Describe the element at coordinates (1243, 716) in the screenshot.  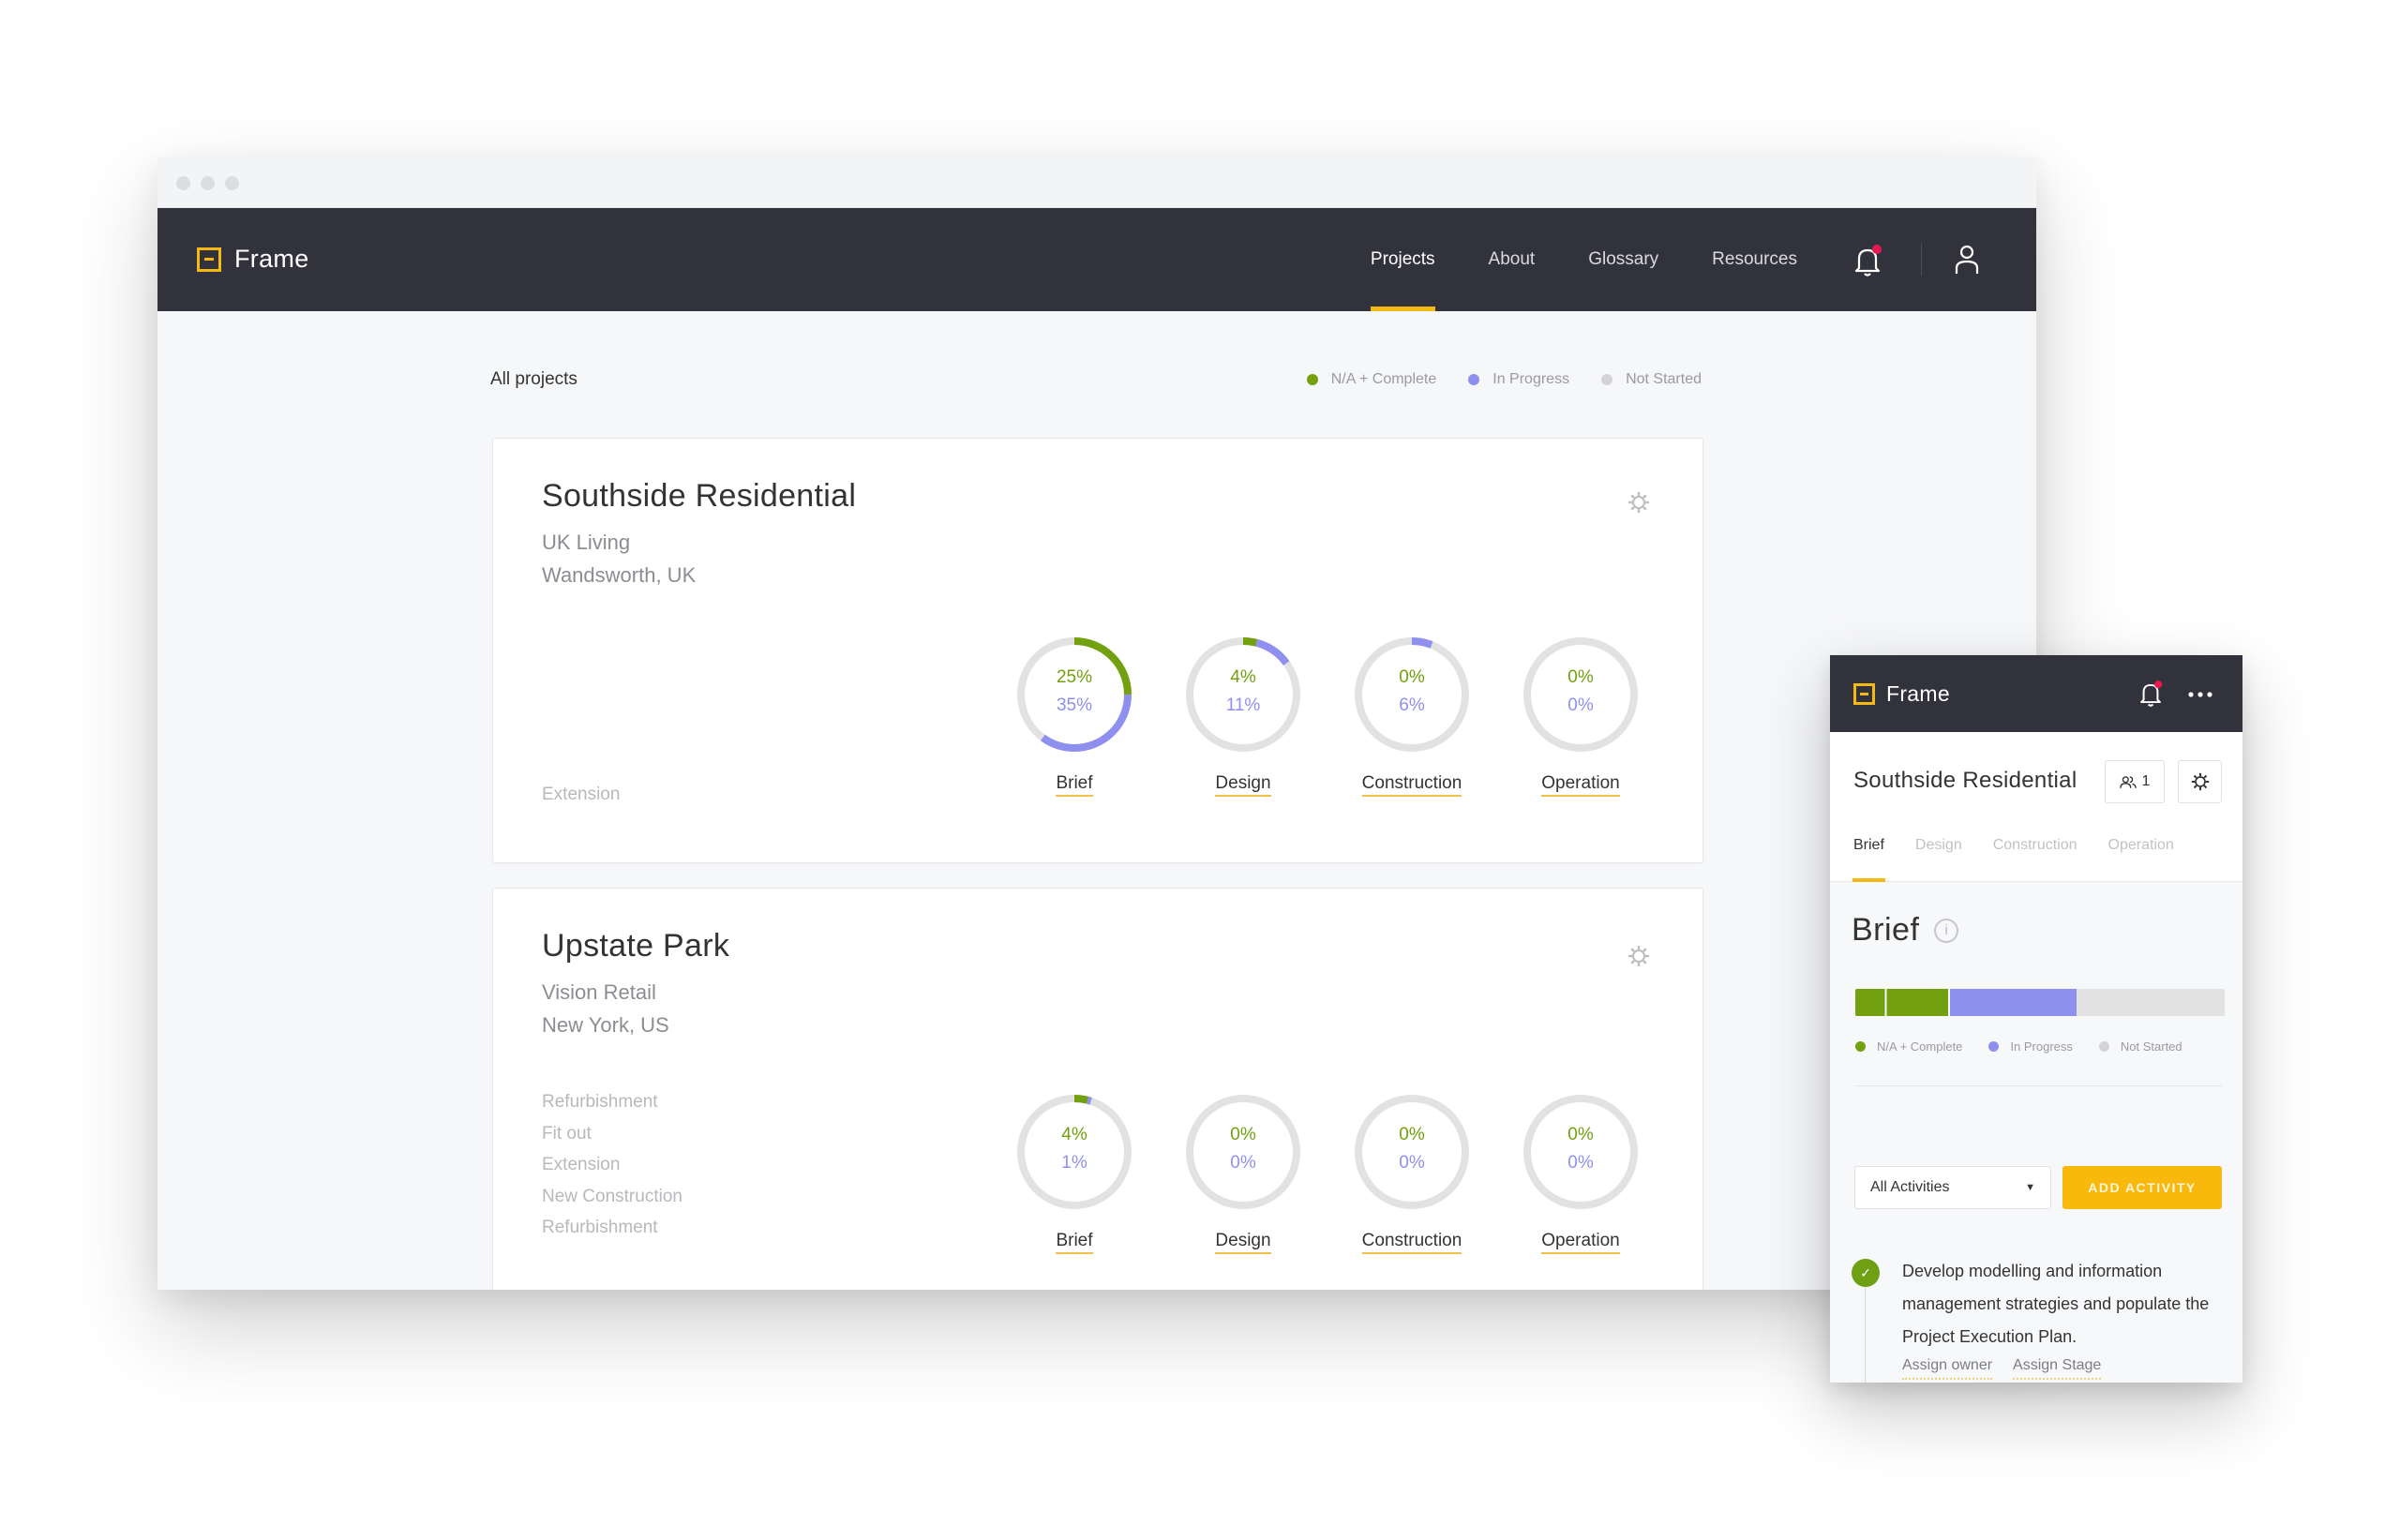
I see `stage-donut-design: 4% 11% Design` at that location.